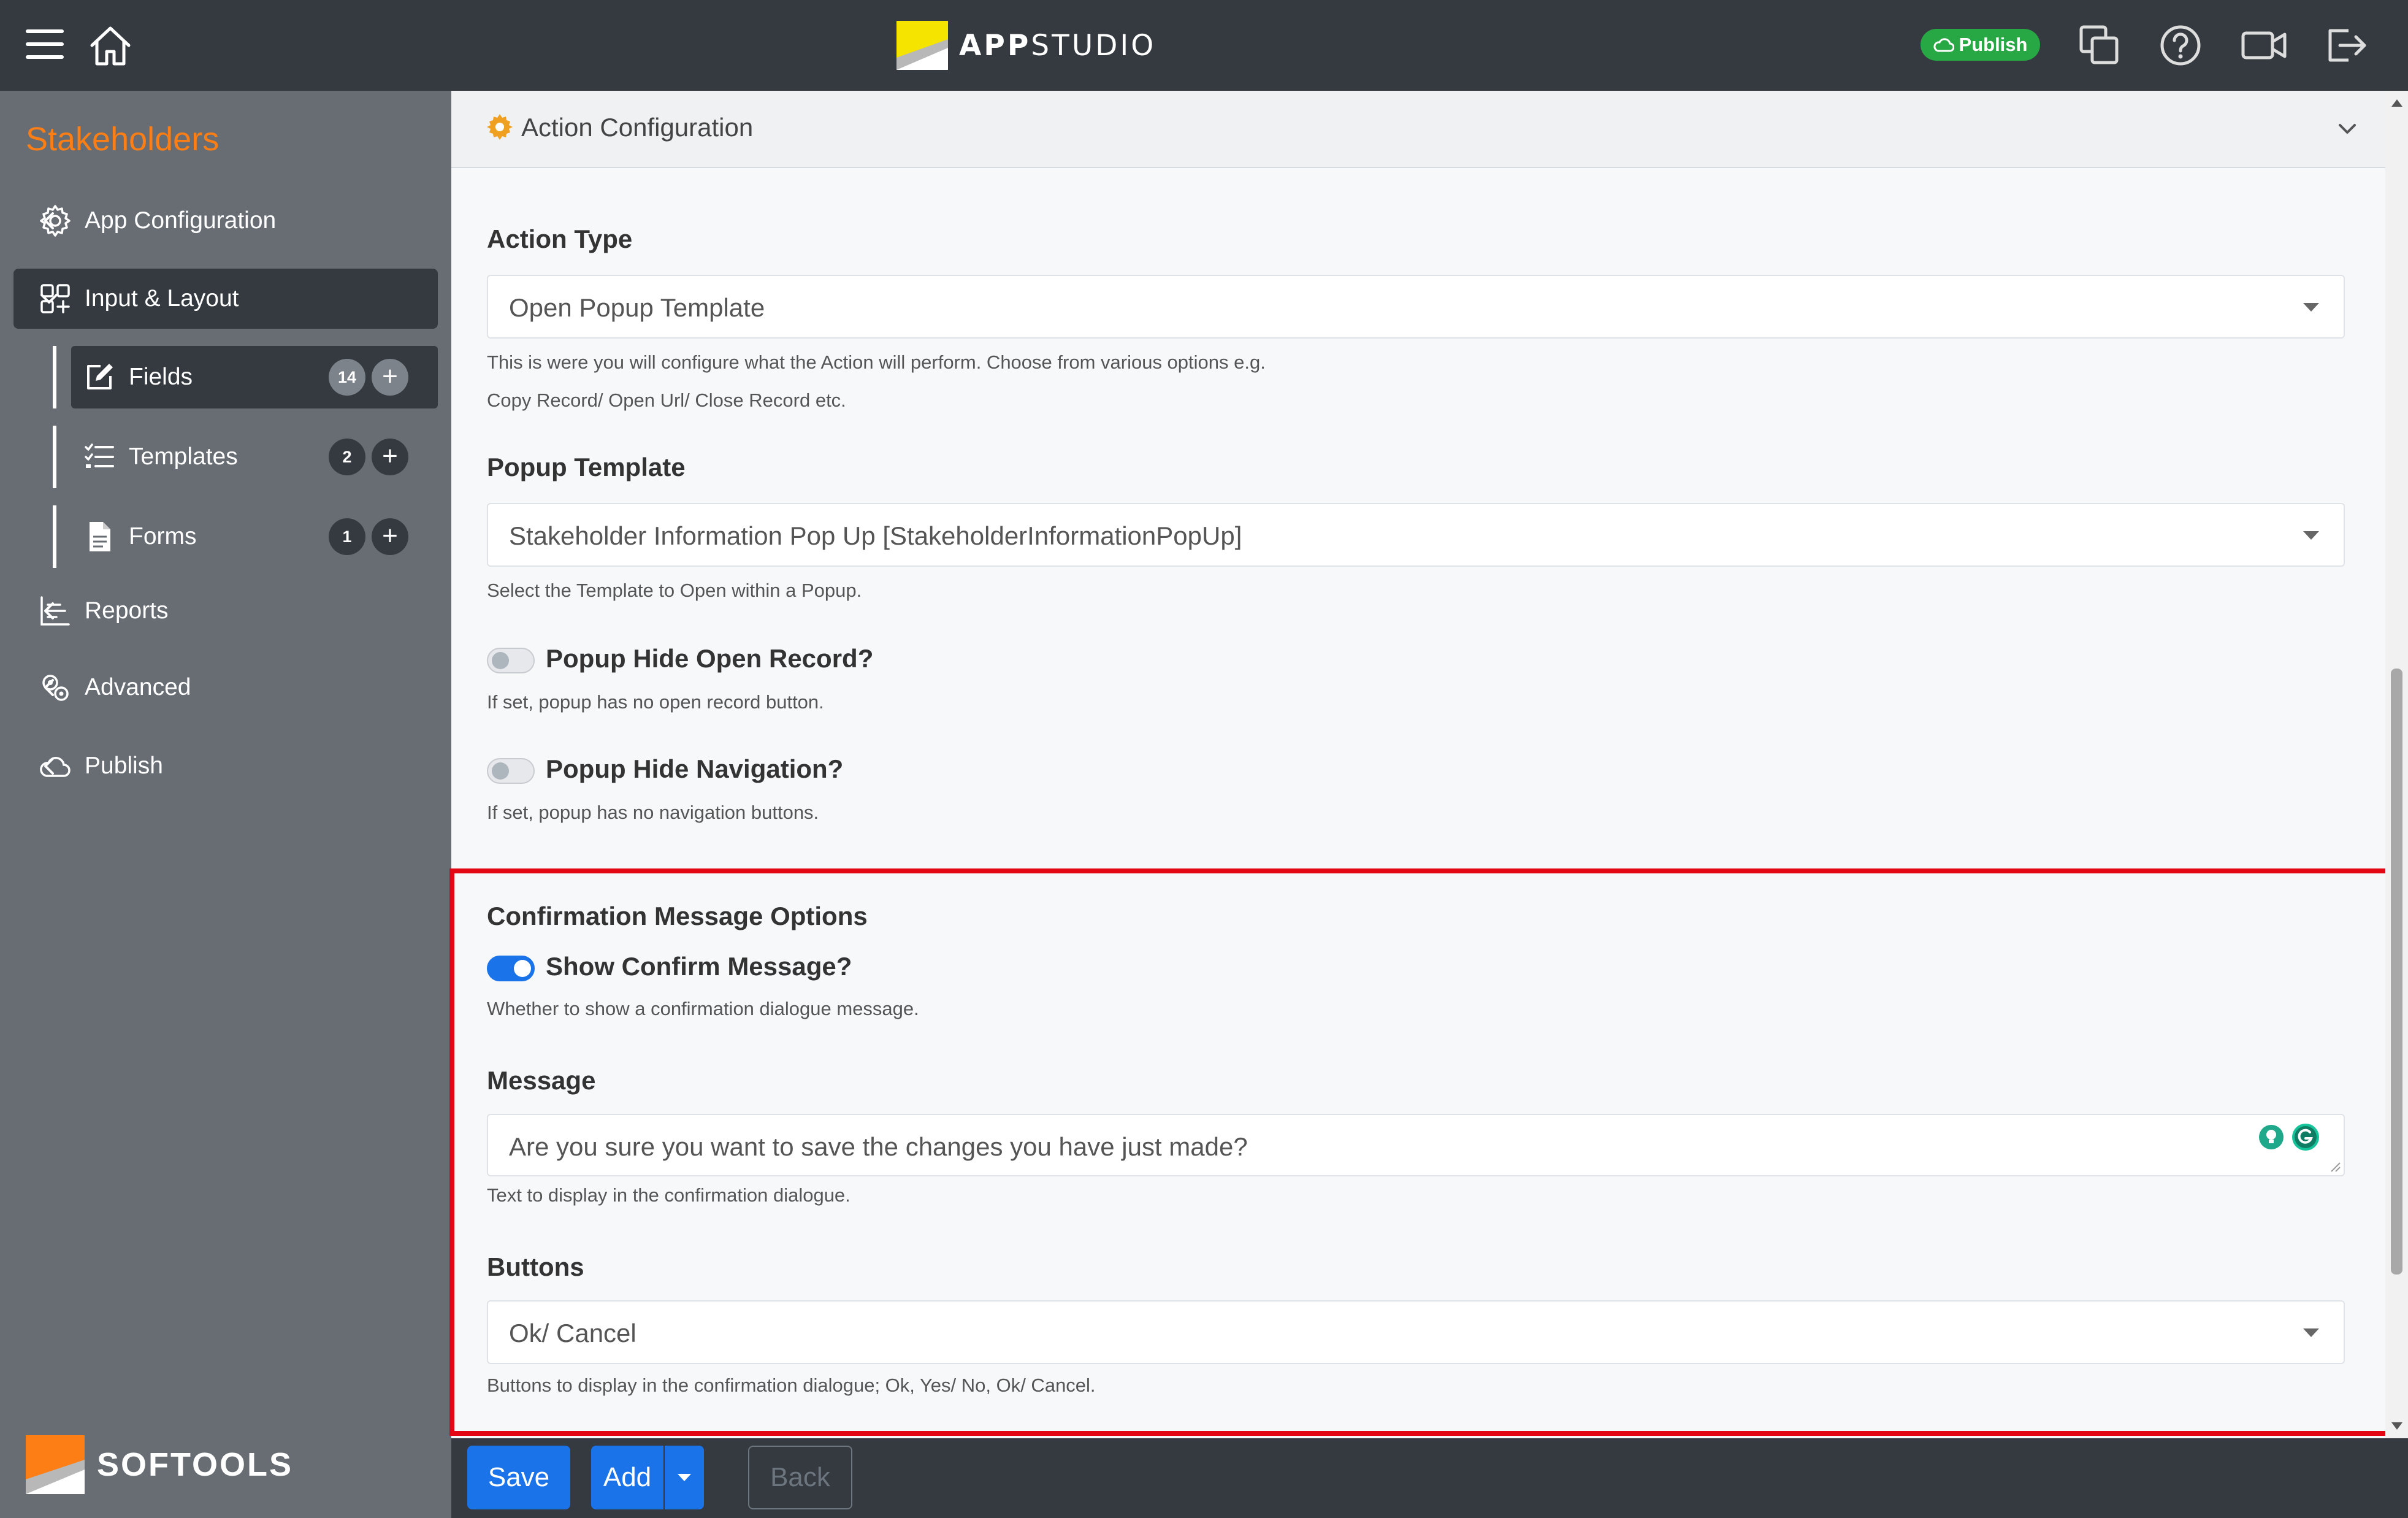 The image size is (2408, 1518). Describe the element at coordinates (637, 307) in the screenshot. I see `action-type-value: Open Popup Template` at that location.